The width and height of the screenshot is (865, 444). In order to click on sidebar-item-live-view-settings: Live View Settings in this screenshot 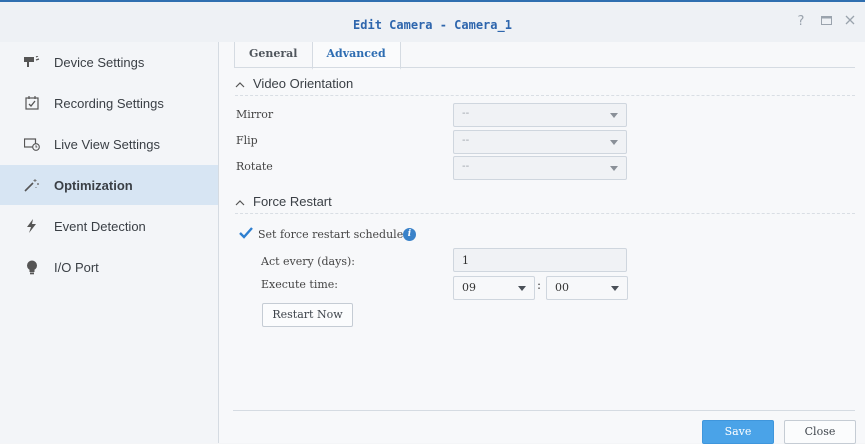, I will do `click(109, 144)`.